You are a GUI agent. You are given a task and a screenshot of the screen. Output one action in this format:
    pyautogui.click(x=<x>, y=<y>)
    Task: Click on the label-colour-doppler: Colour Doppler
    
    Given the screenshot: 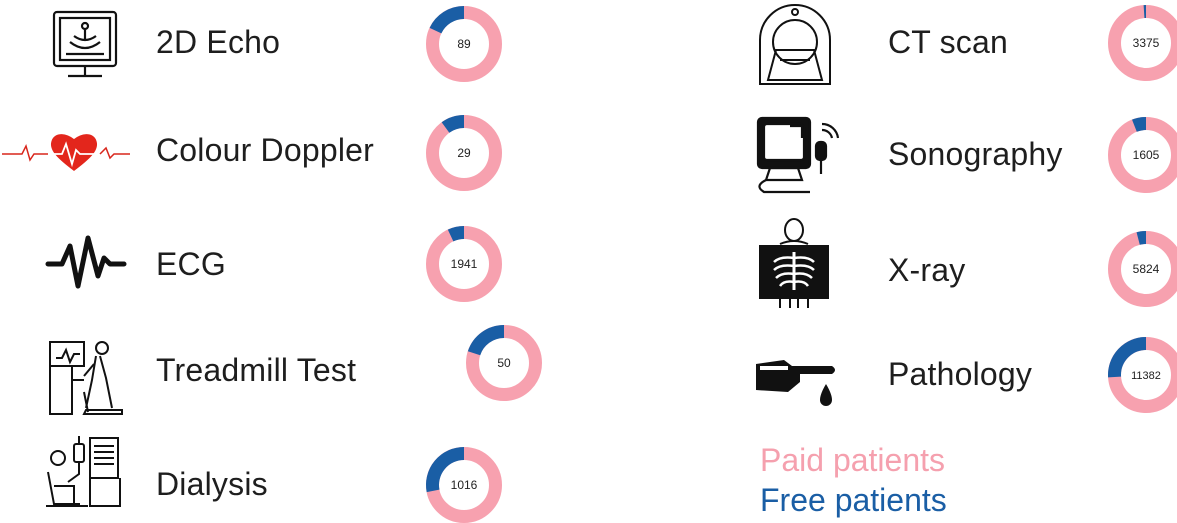 What is the action you would take?
    pyautogui.click(x=265, y=150)
    